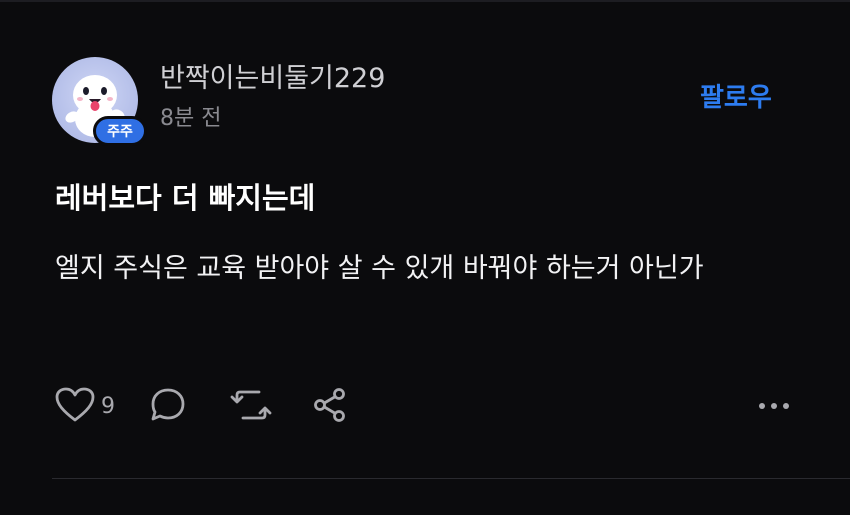  Describe the element at coordinates (379, 268) in the screenshot. I see `post-body: 엘지 주식은 교육 받아야 살 수 있개 바꿔야 하는거 아닌가` at that location.